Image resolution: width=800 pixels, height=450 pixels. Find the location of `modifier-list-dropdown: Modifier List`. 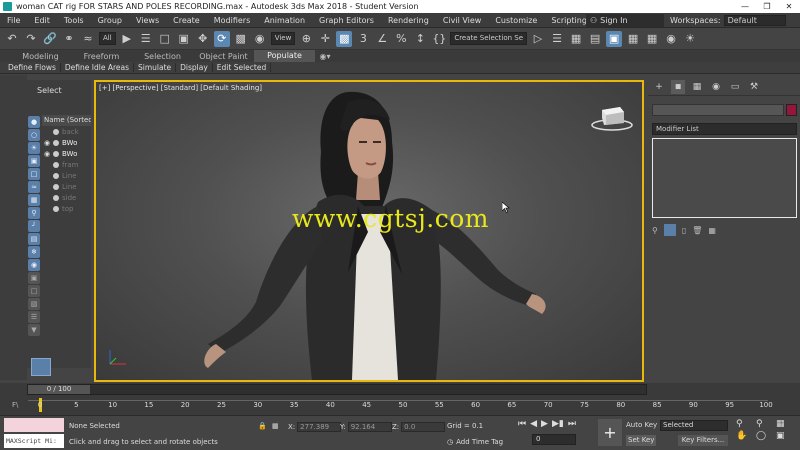

modifier-list-dropdown: Modifier List is located at coordinates (724, 129).